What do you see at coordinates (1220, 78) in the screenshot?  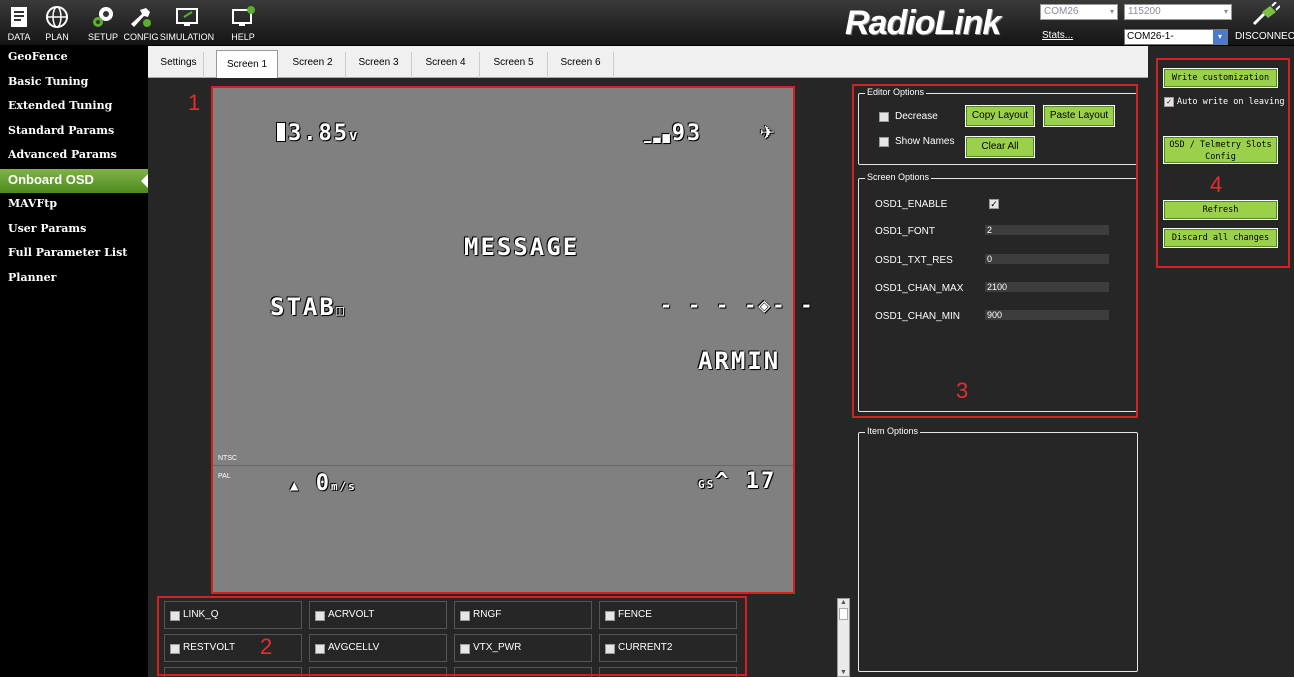 I see `write-customization-button: Write customization` at bounding box center [1220, 78].